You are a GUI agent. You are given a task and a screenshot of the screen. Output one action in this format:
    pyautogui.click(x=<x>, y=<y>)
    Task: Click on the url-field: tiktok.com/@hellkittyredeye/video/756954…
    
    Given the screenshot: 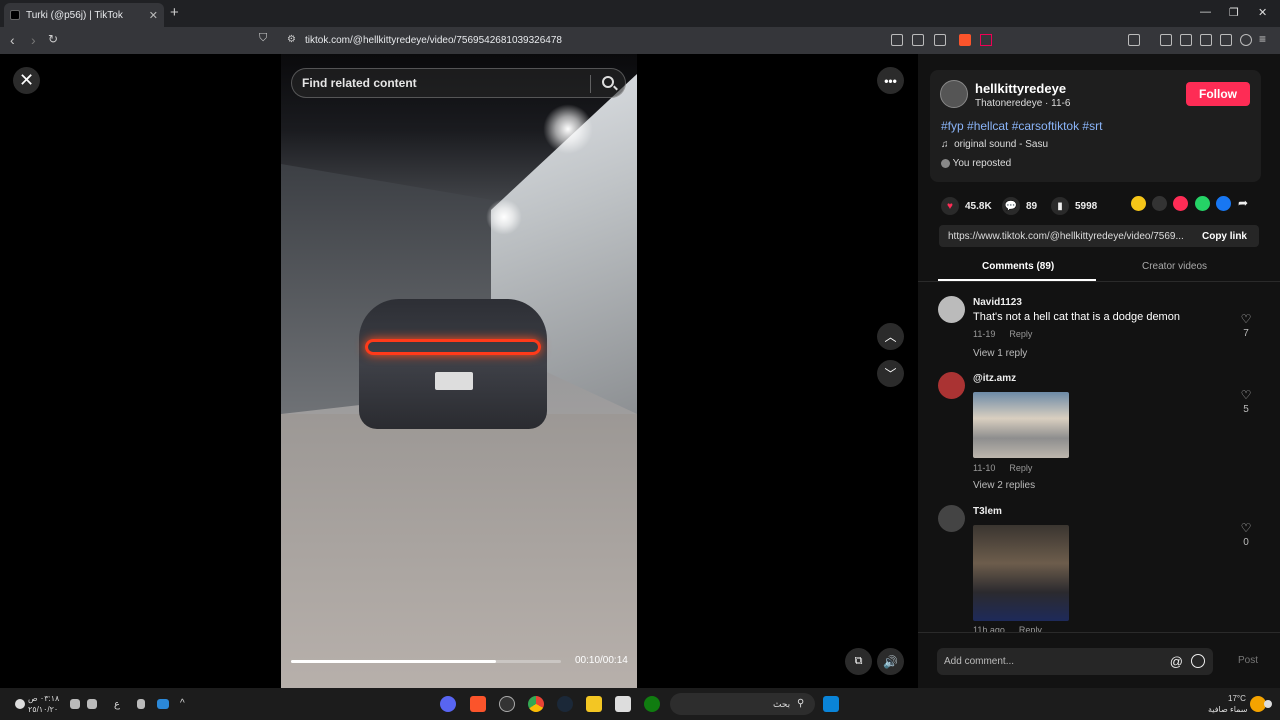 What is the action you would take?
    pyautogui.click(x=433, y=40)
    